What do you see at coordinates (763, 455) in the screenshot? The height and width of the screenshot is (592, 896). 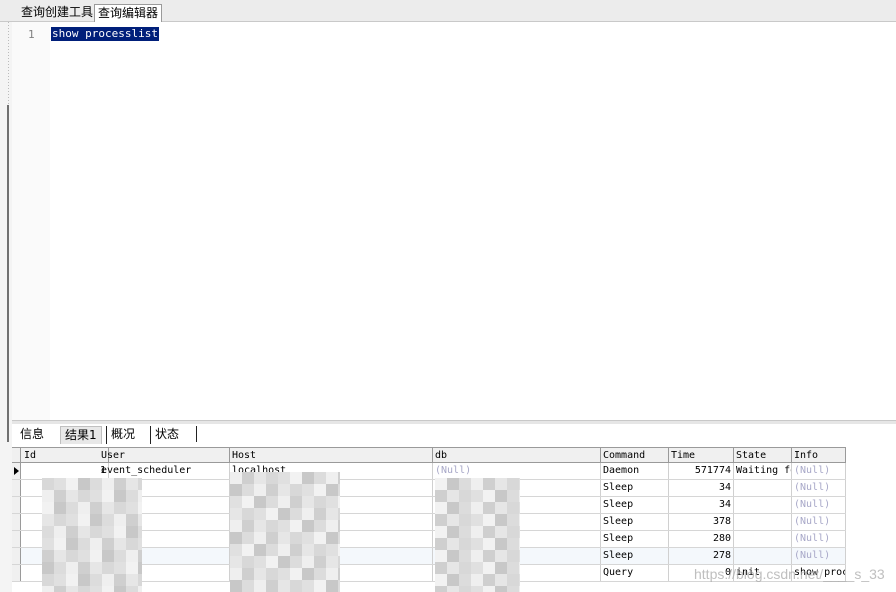 I see `column-header-state: State` at bounding box center [763, 455].